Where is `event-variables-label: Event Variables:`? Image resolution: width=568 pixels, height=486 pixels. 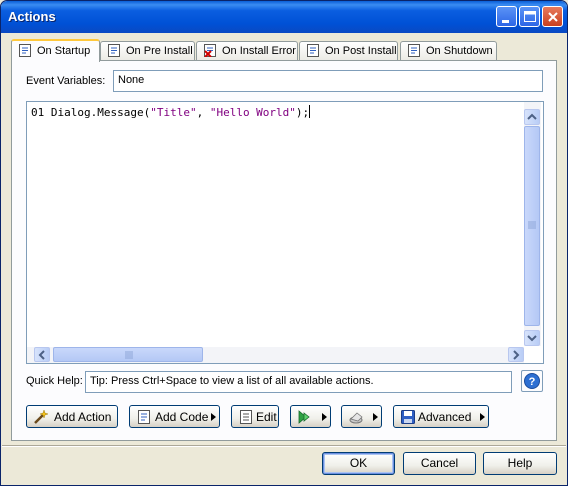
event-variables-label: Event Variables: is located at coordinates (66, 81).